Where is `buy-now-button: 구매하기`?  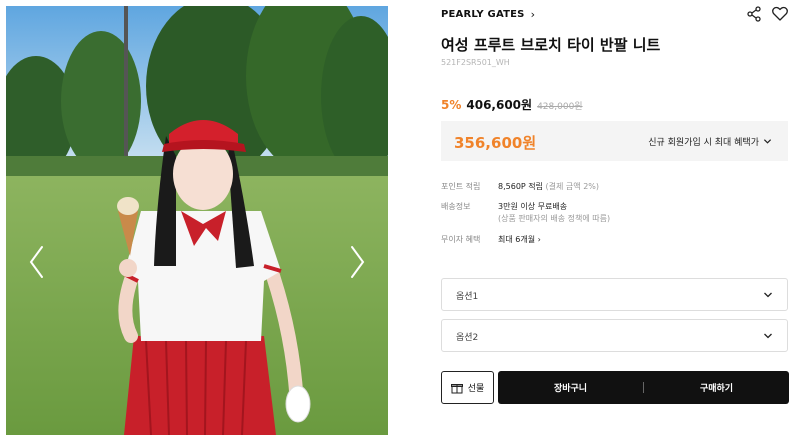
buy-now-button: 구매하기 is located at coordinates (716, 387).